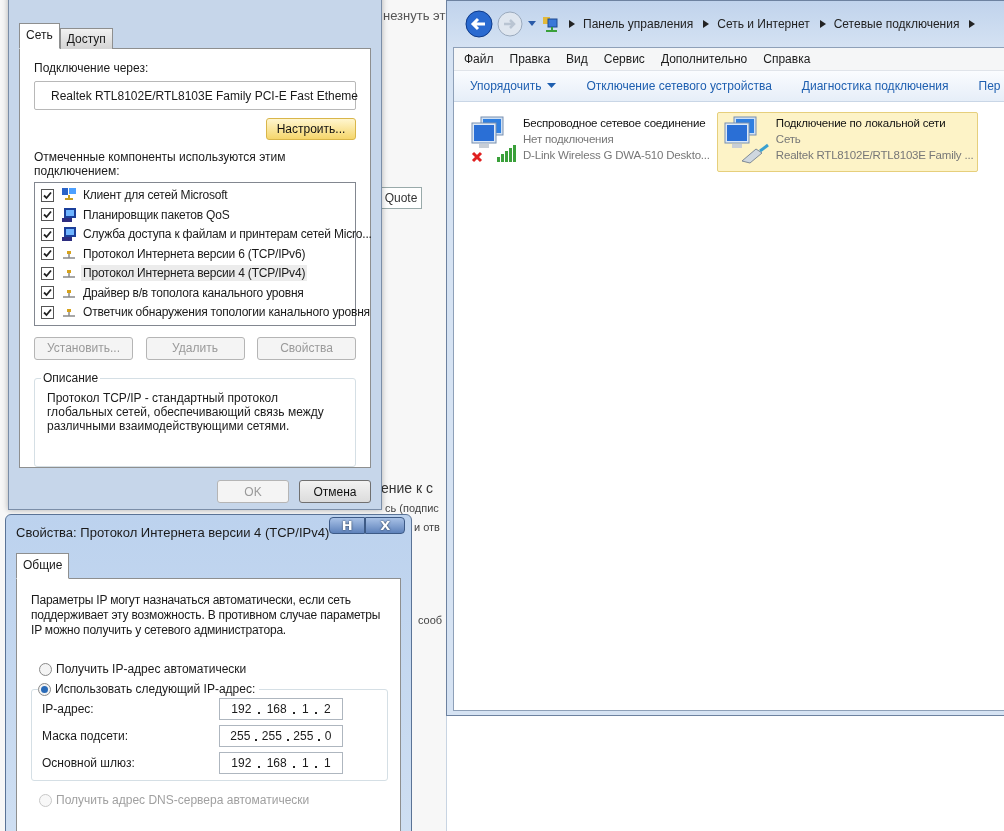 The image size is (1004, 831). What do you see at coordinates (569, 139) in the screenshot?
I see `connection-status: Нет подключения` at bounding box center [569, 139].